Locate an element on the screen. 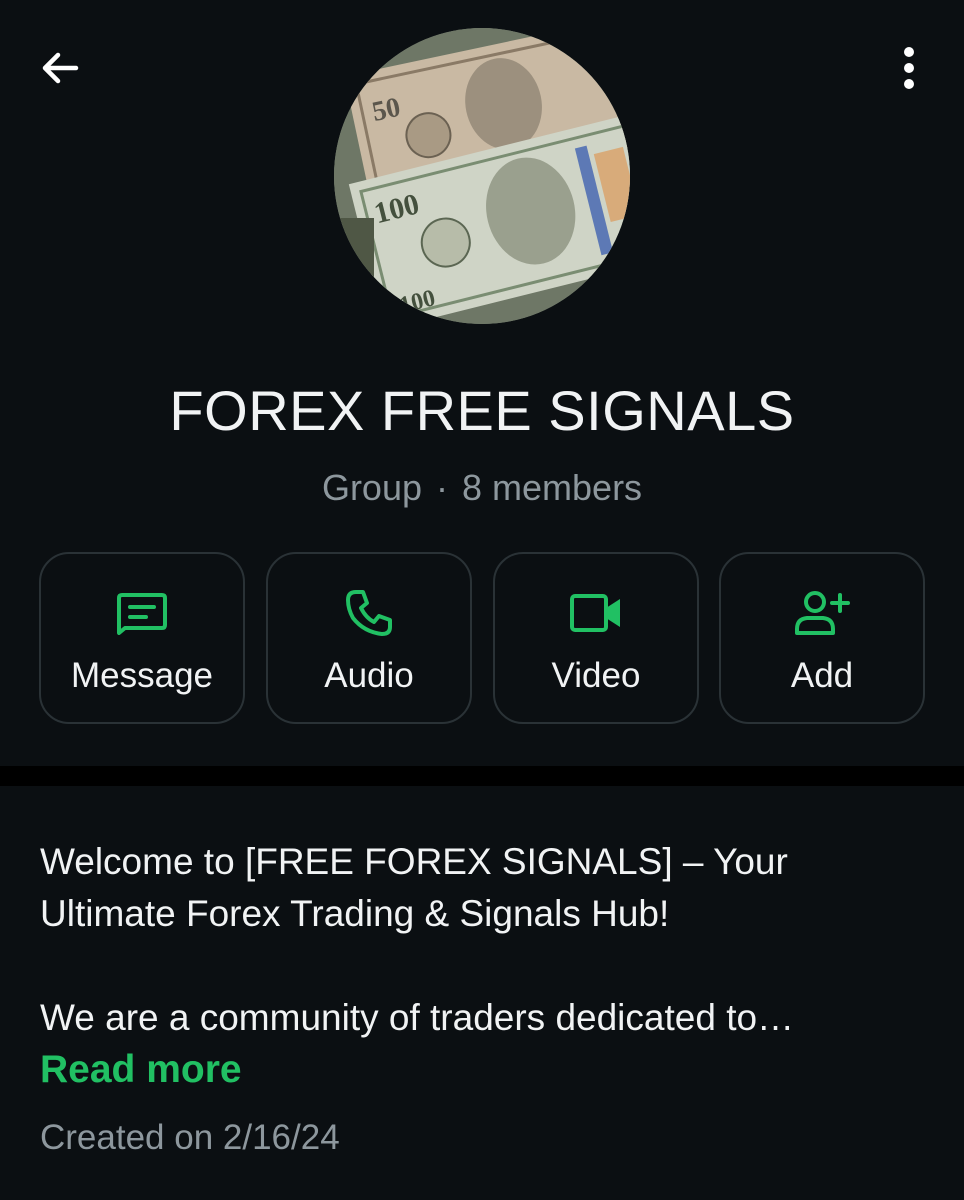 The image size is (964, 1200). add-button-label: Add is located at coordinates (822, 675).